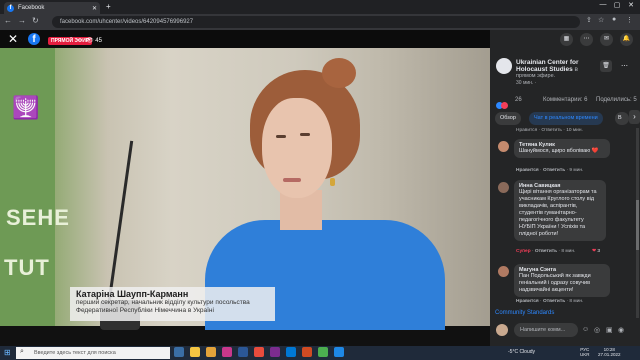 This screenshot has width=640, height=360. Describe the element at coordinates (521, 352) in the screenshot. I see `weather-widget: -5°C Cloudy` at that location.